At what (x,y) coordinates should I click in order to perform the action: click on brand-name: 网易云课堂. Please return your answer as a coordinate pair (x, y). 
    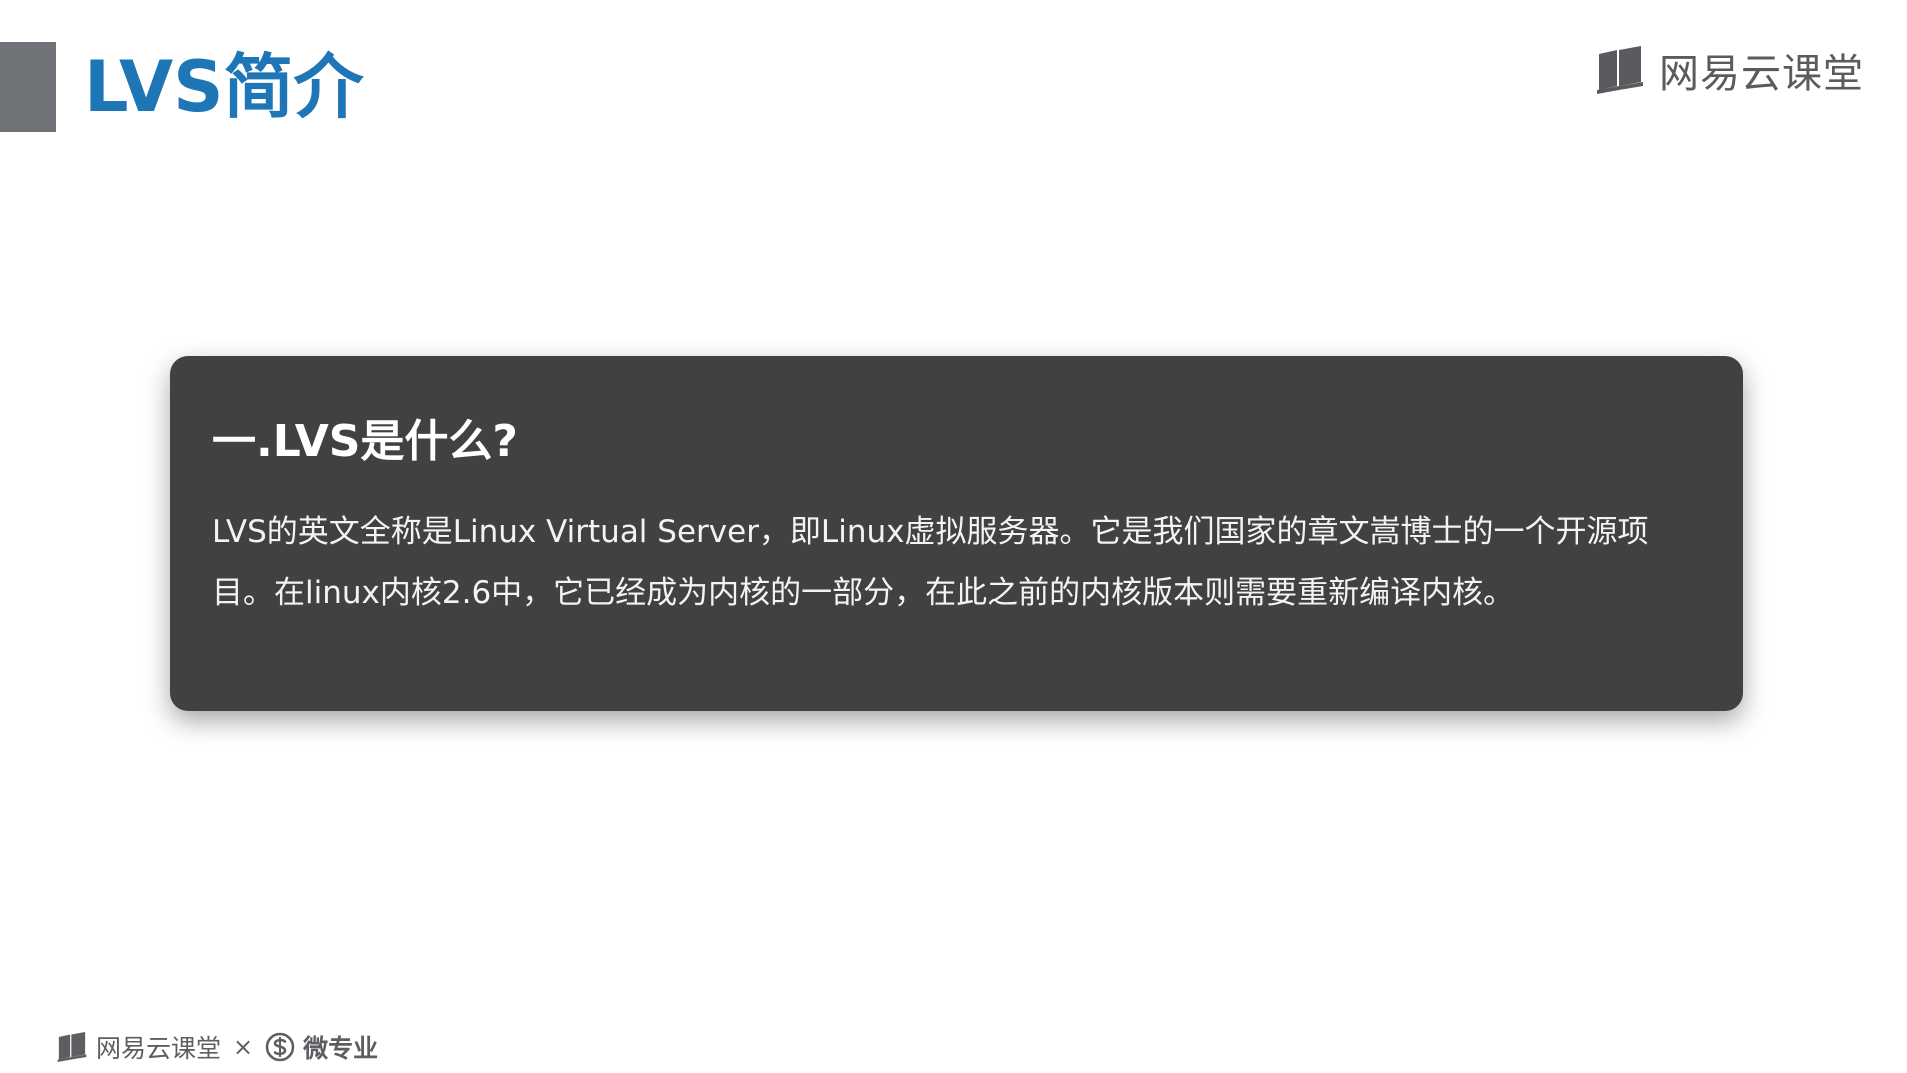
    Looking at the image, I should click on (1761, 74).